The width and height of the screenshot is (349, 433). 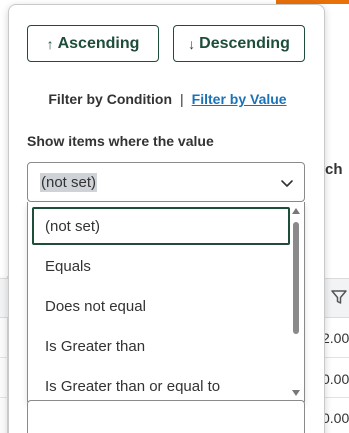 What do you see at coordinates (69, 182) in the screenshot?
I see `condition-select-value: (not set)` at bounding box center [69, 182].